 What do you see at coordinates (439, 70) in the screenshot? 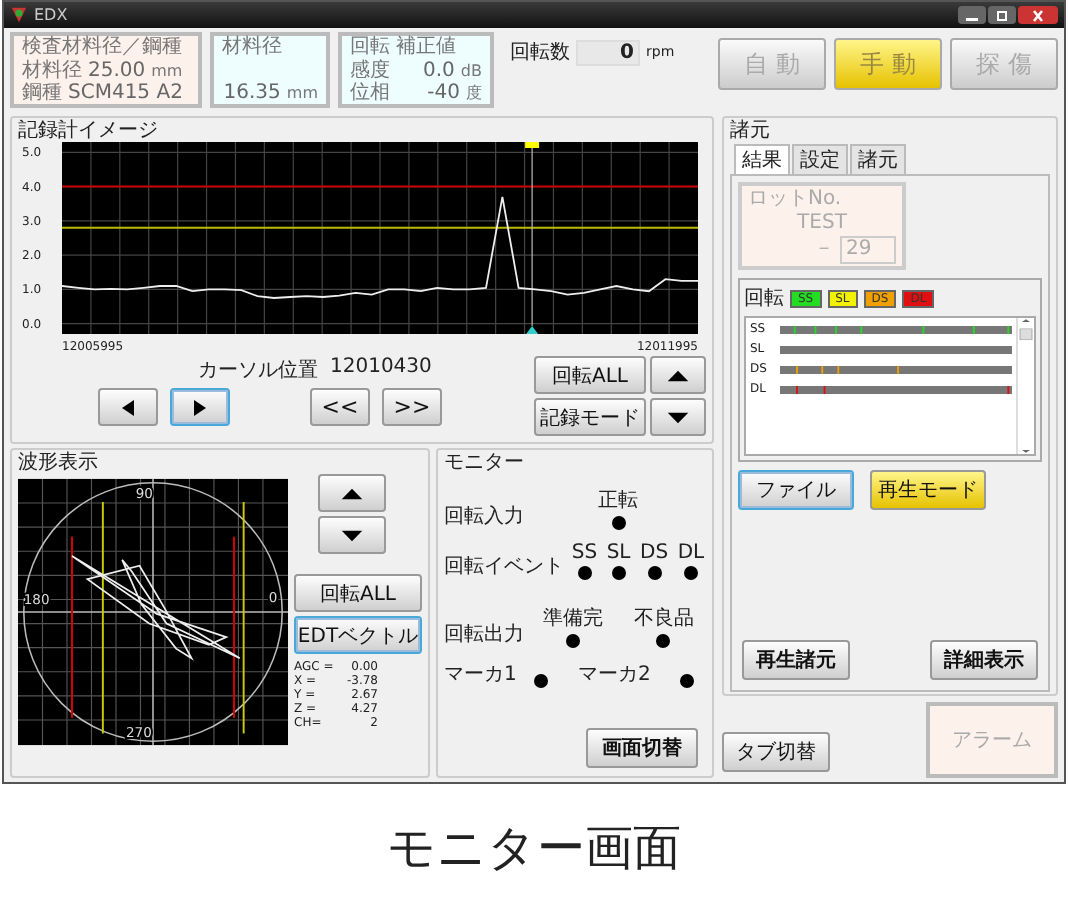
I see `field-value: 0.0` at bounding box center [439, 70].